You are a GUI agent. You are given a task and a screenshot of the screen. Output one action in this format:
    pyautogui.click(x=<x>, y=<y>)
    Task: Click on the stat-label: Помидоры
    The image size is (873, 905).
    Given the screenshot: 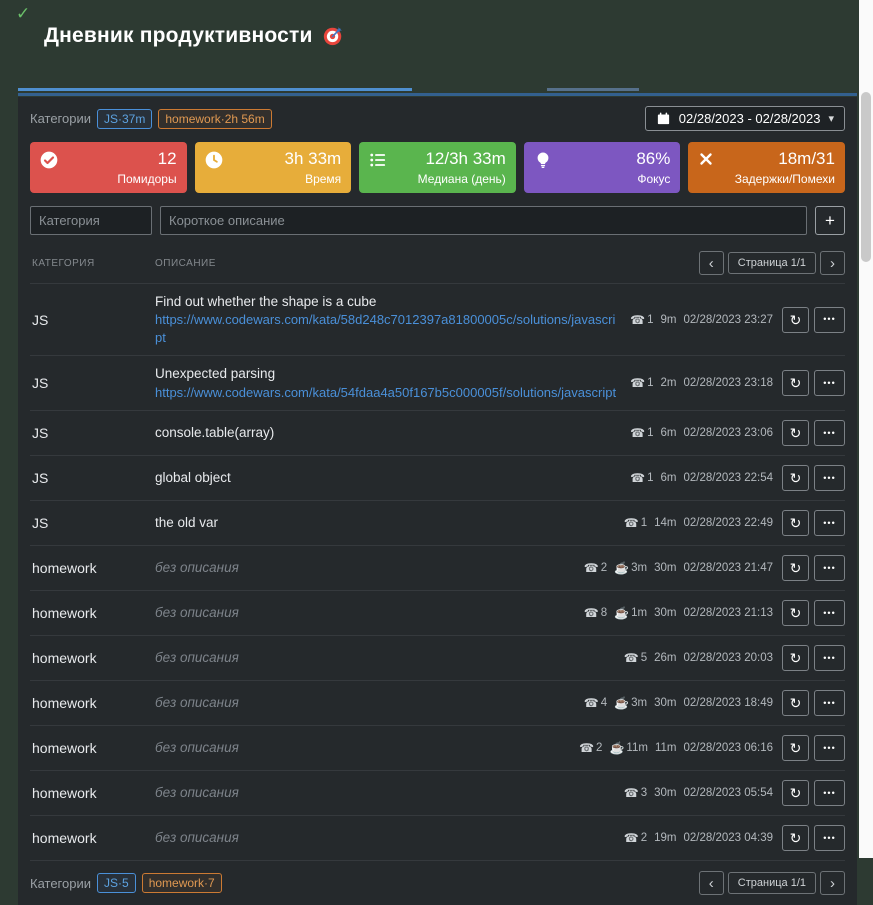 What is the action you would take?
    pyautogui.click(x=147, y=179)
    